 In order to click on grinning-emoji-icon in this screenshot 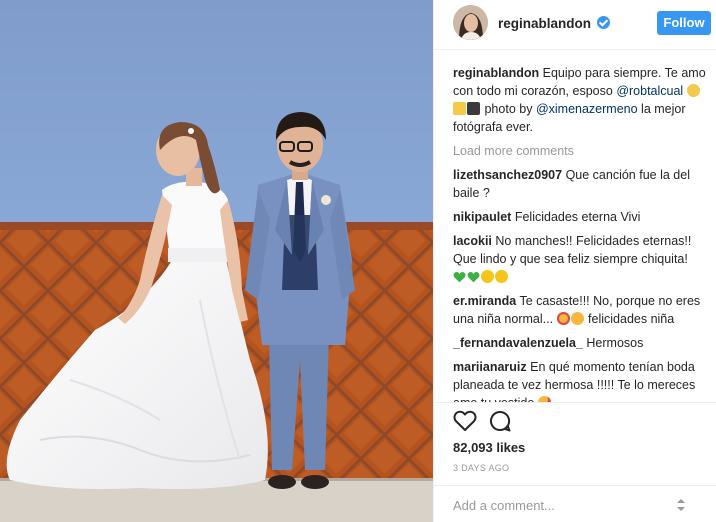, I will do `click(577, 318)`.